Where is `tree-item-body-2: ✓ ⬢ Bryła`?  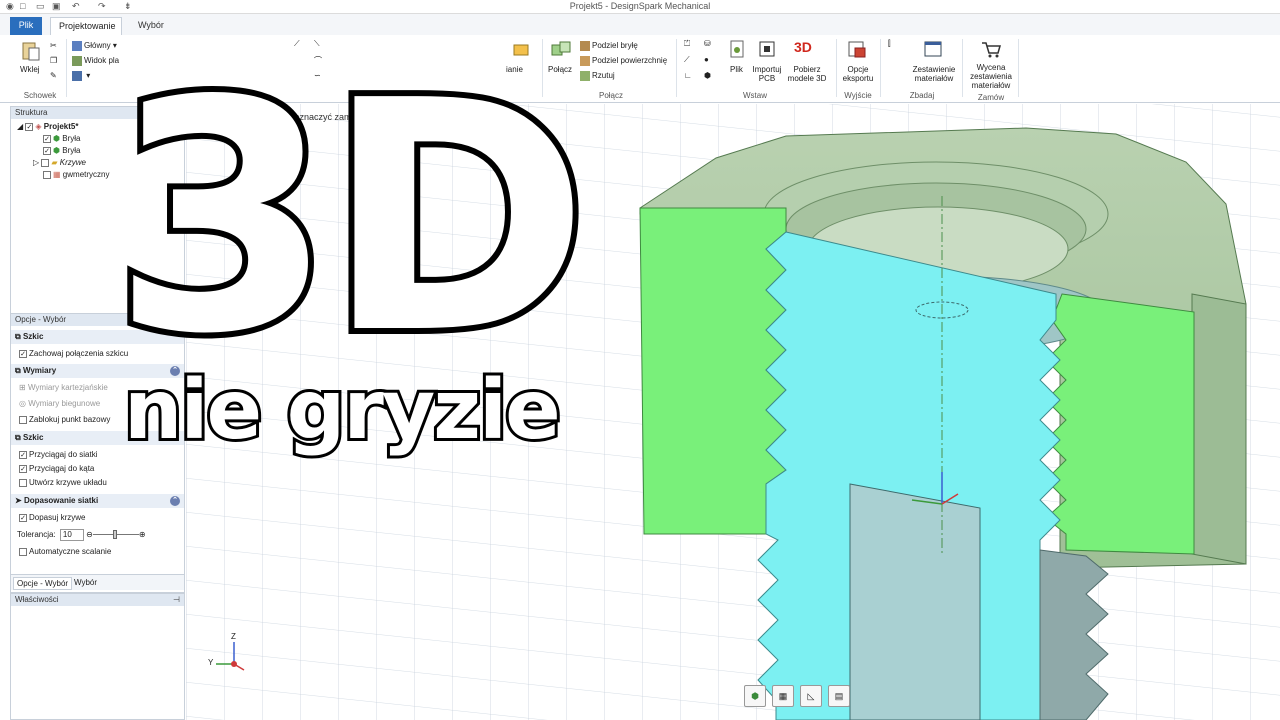 tree-item-body-2: ✓ ⬢ Bryła is located at coordinates (61, 150).